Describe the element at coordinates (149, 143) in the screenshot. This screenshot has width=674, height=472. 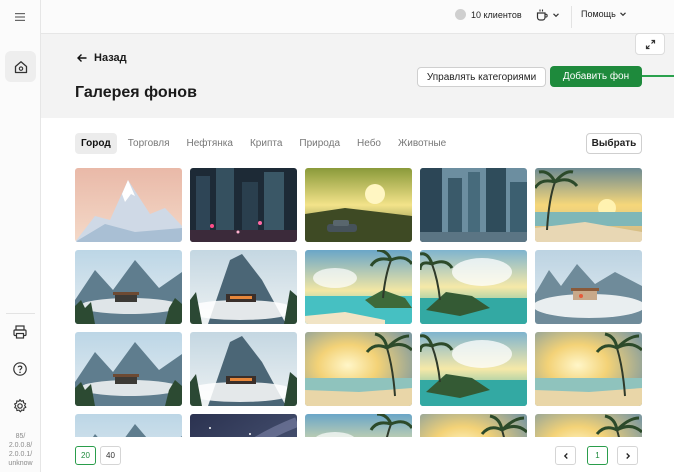
I see `tab-trade: Торговля` at that location.